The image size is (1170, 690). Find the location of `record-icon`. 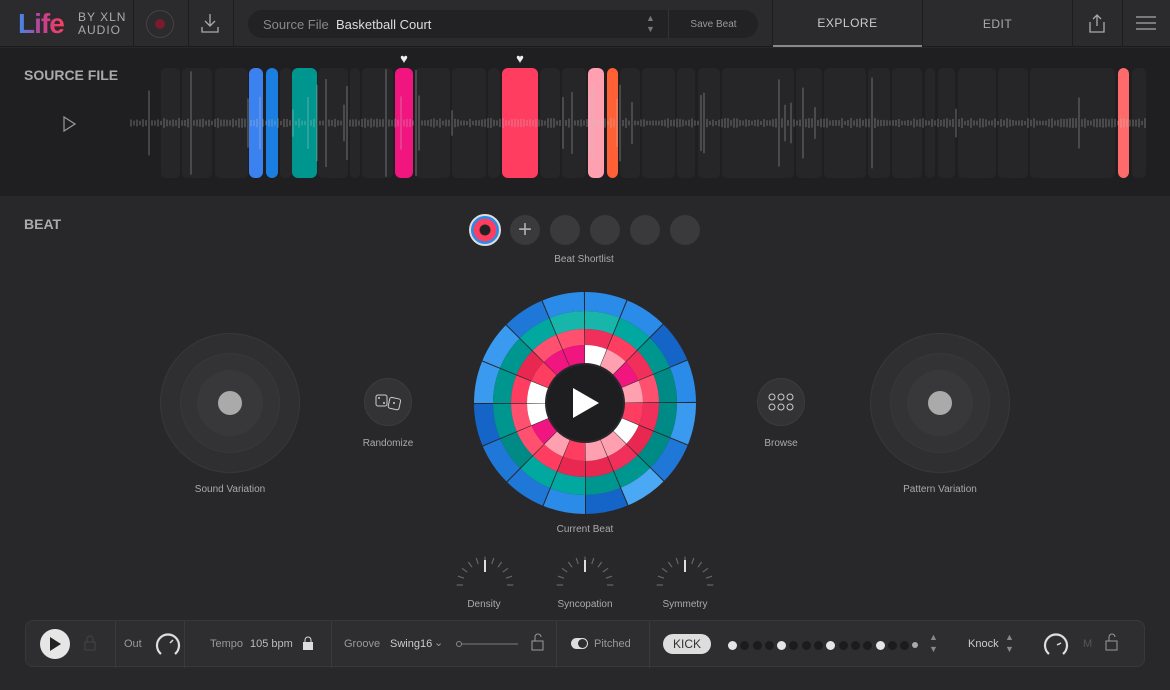

record-icon is located at coordinates (160, 24).